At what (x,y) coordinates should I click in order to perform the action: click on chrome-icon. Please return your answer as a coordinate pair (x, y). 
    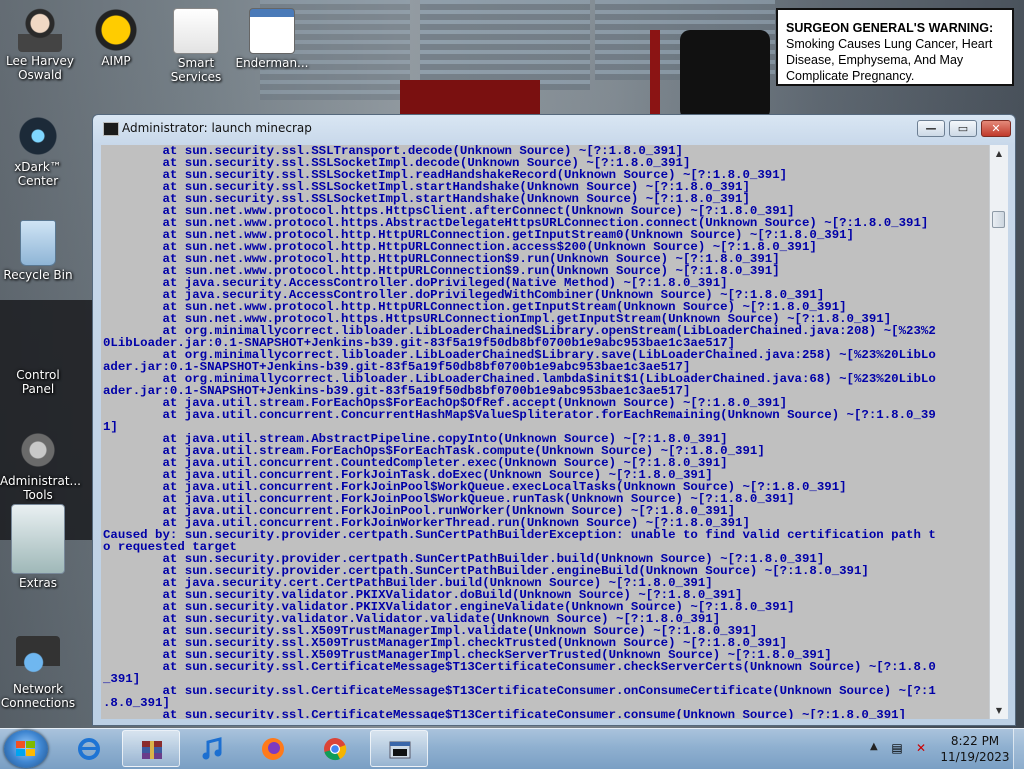
    Looking at the image, I should click on (335, 749).